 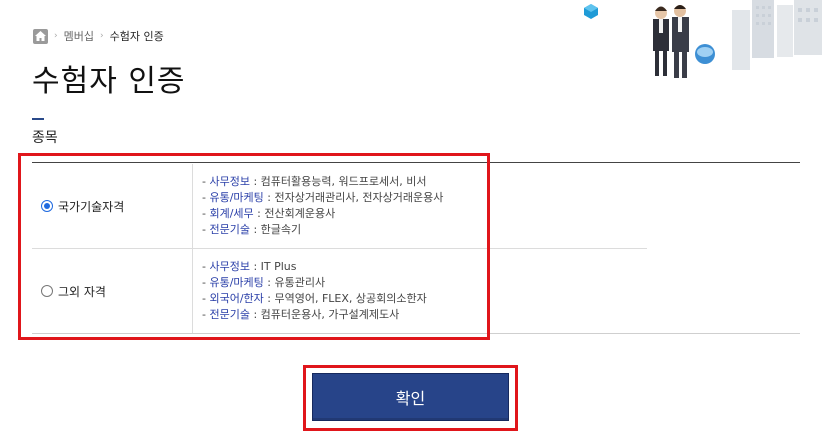 What do you see at coordinates (79, 36) in the screenshot?
I see `breadcrumb-item-membership: 멤버십` at bounding box center [79, 36].